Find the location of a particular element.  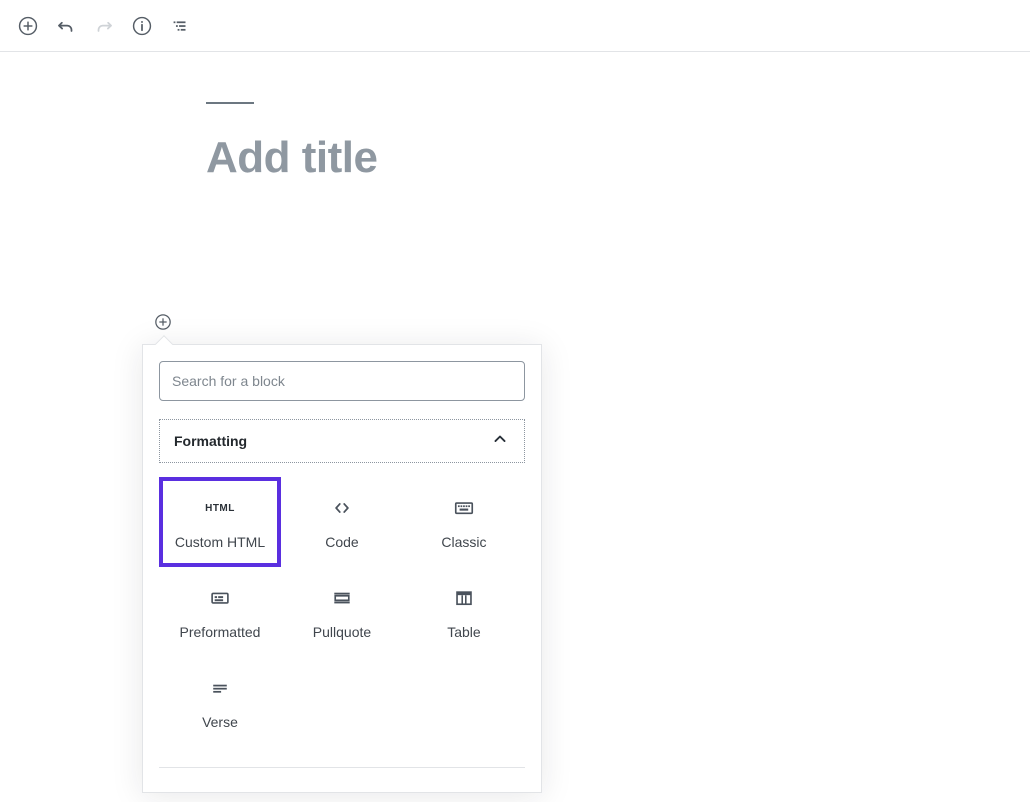

block-label: Table is located at coordinates (464, 632).